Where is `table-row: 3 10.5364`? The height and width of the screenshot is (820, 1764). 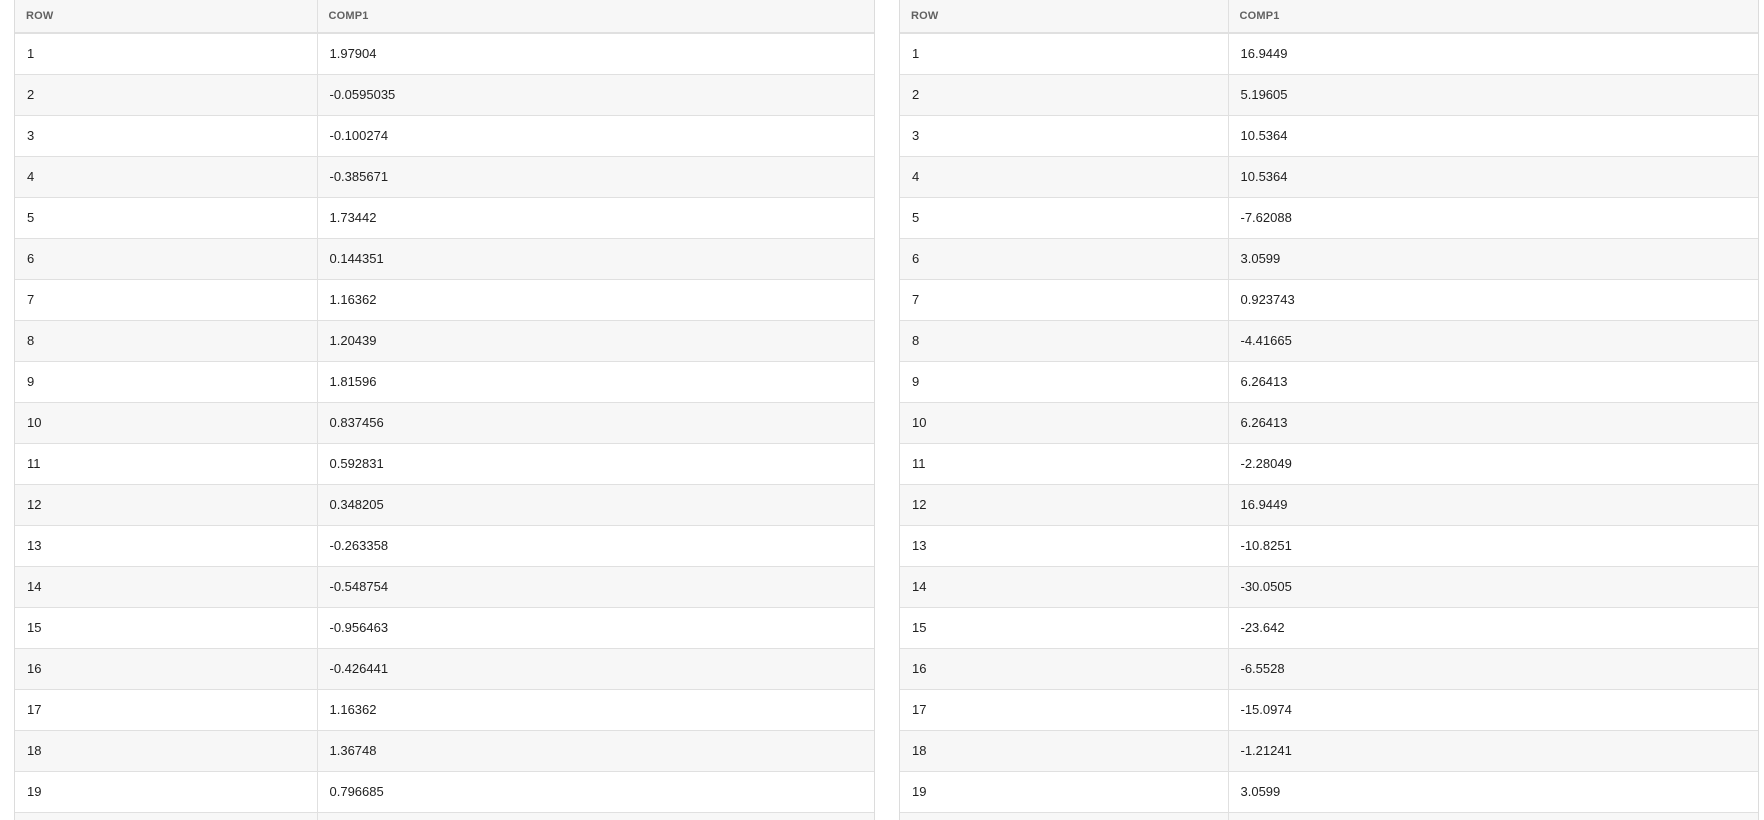
table-row: 3 10.5364 is located at coordinates (1329, 136).